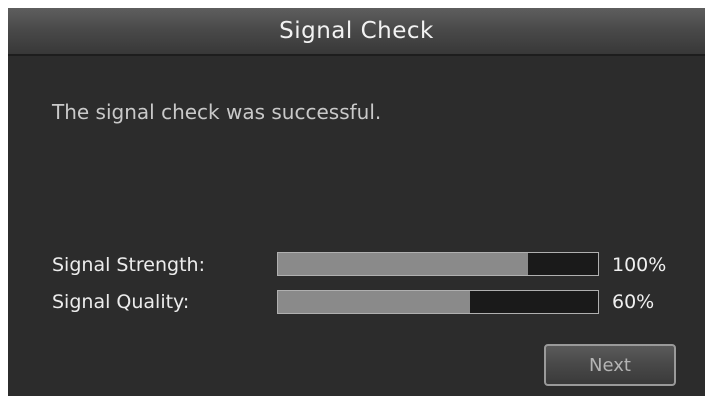 This screenshot has width=713, height=404. What do you see at coordinates (217, 112) in the screenshot?
I see `status-message: The signal check was successful.` at bounding box center [217, 112].